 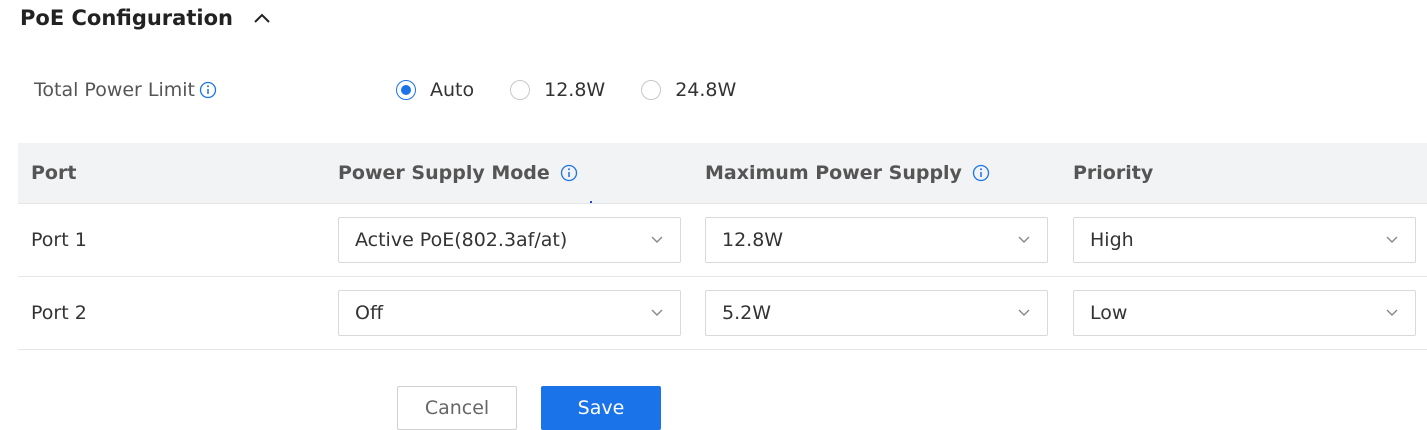 What do you see at coordinates (59, 240) in the screenshot?
I see `port-name: Port 1` at bounding box center [59, 240].